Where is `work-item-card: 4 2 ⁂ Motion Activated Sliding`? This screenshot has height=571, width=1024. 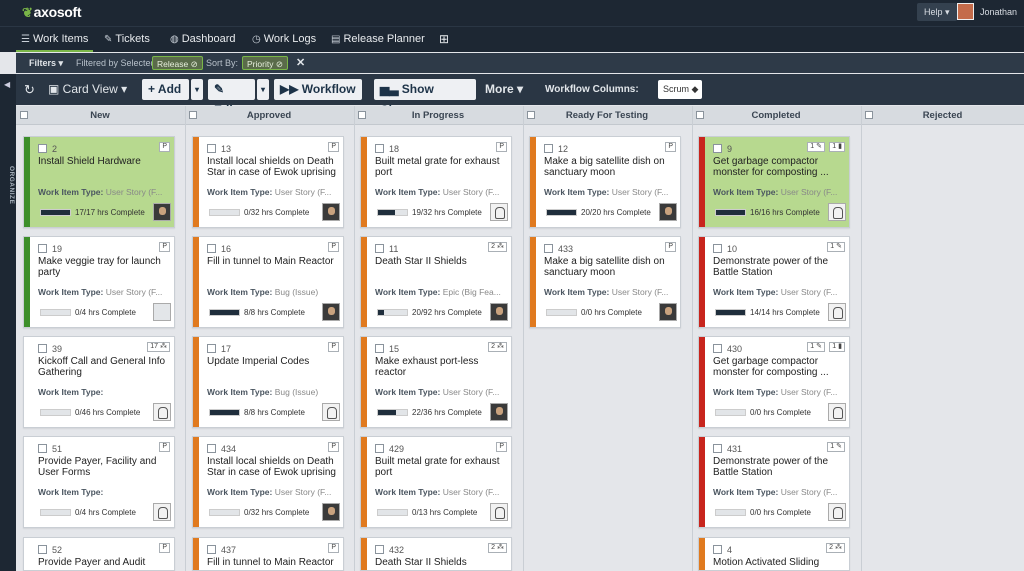
work-item-card: 4 2 ⁂ Motion Activated Sliding is located at coordinates (774, 554).